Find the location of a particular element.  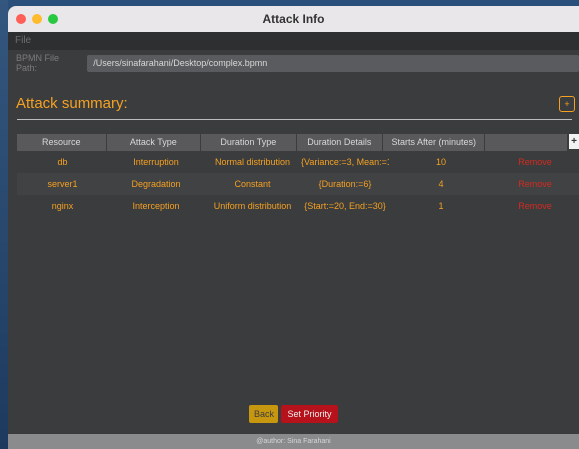

column-header-action is located at coordinates (527, 142).